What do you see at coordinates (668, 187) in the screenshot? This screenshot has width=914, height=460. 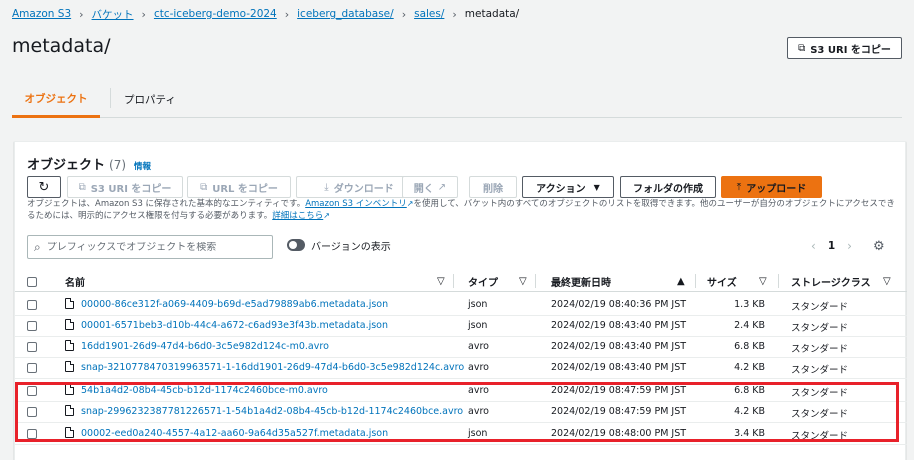 I see `create-folder-button: フォルダの作成` at bounding box center [668, 187].